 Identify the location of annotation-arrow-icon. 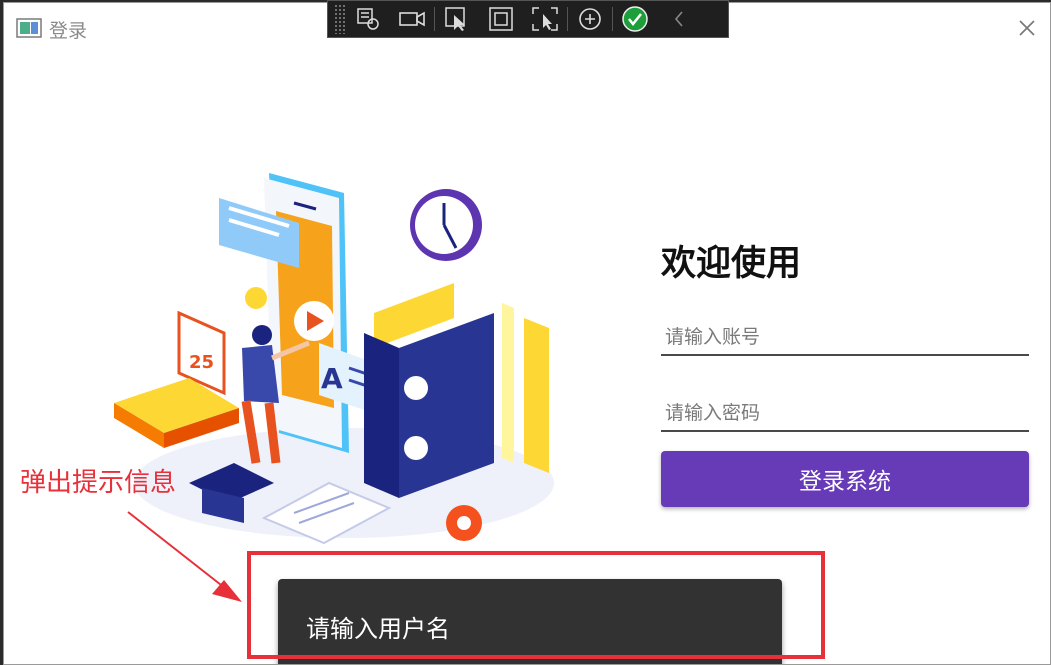
(184, 556).